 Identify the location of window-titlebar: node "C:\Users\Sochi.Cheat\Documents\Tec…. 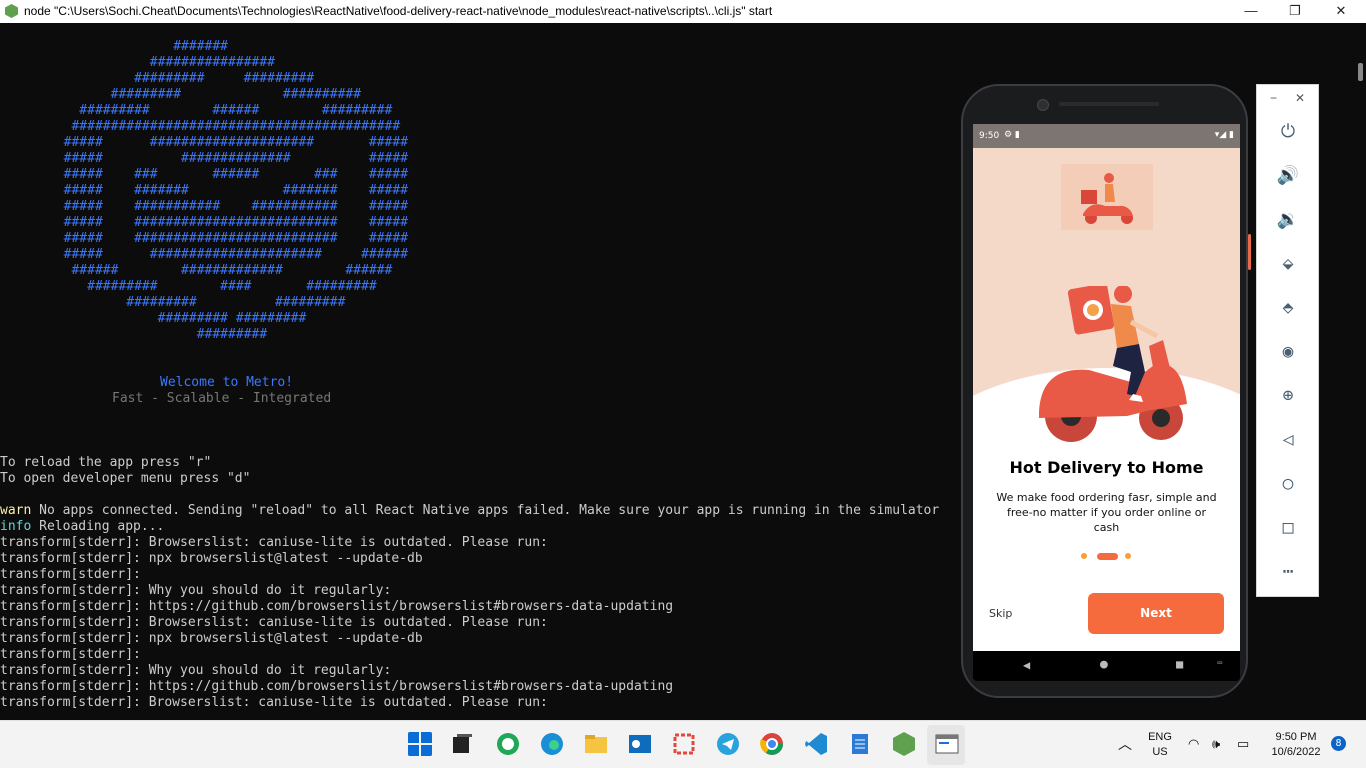
(683, 11).